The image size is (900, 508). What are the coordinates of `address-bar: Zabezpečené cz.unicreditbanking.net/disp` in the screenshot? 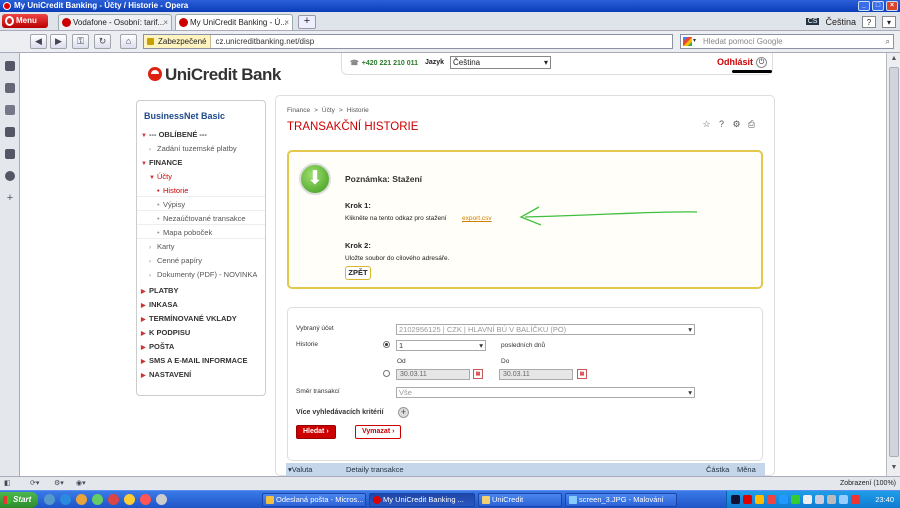 It's located at (408, 41).